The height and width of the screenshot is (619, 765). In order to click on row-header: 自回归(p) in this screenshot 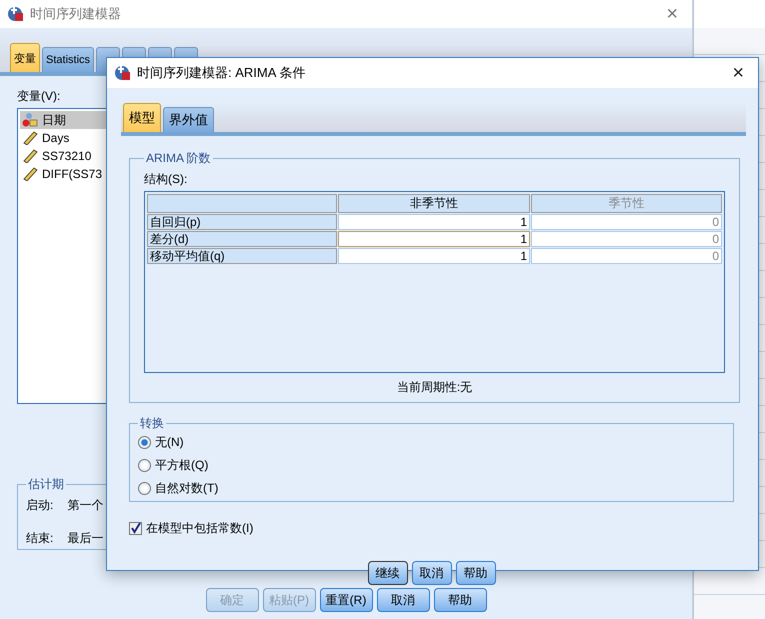, I will do `click(242, 222)`.